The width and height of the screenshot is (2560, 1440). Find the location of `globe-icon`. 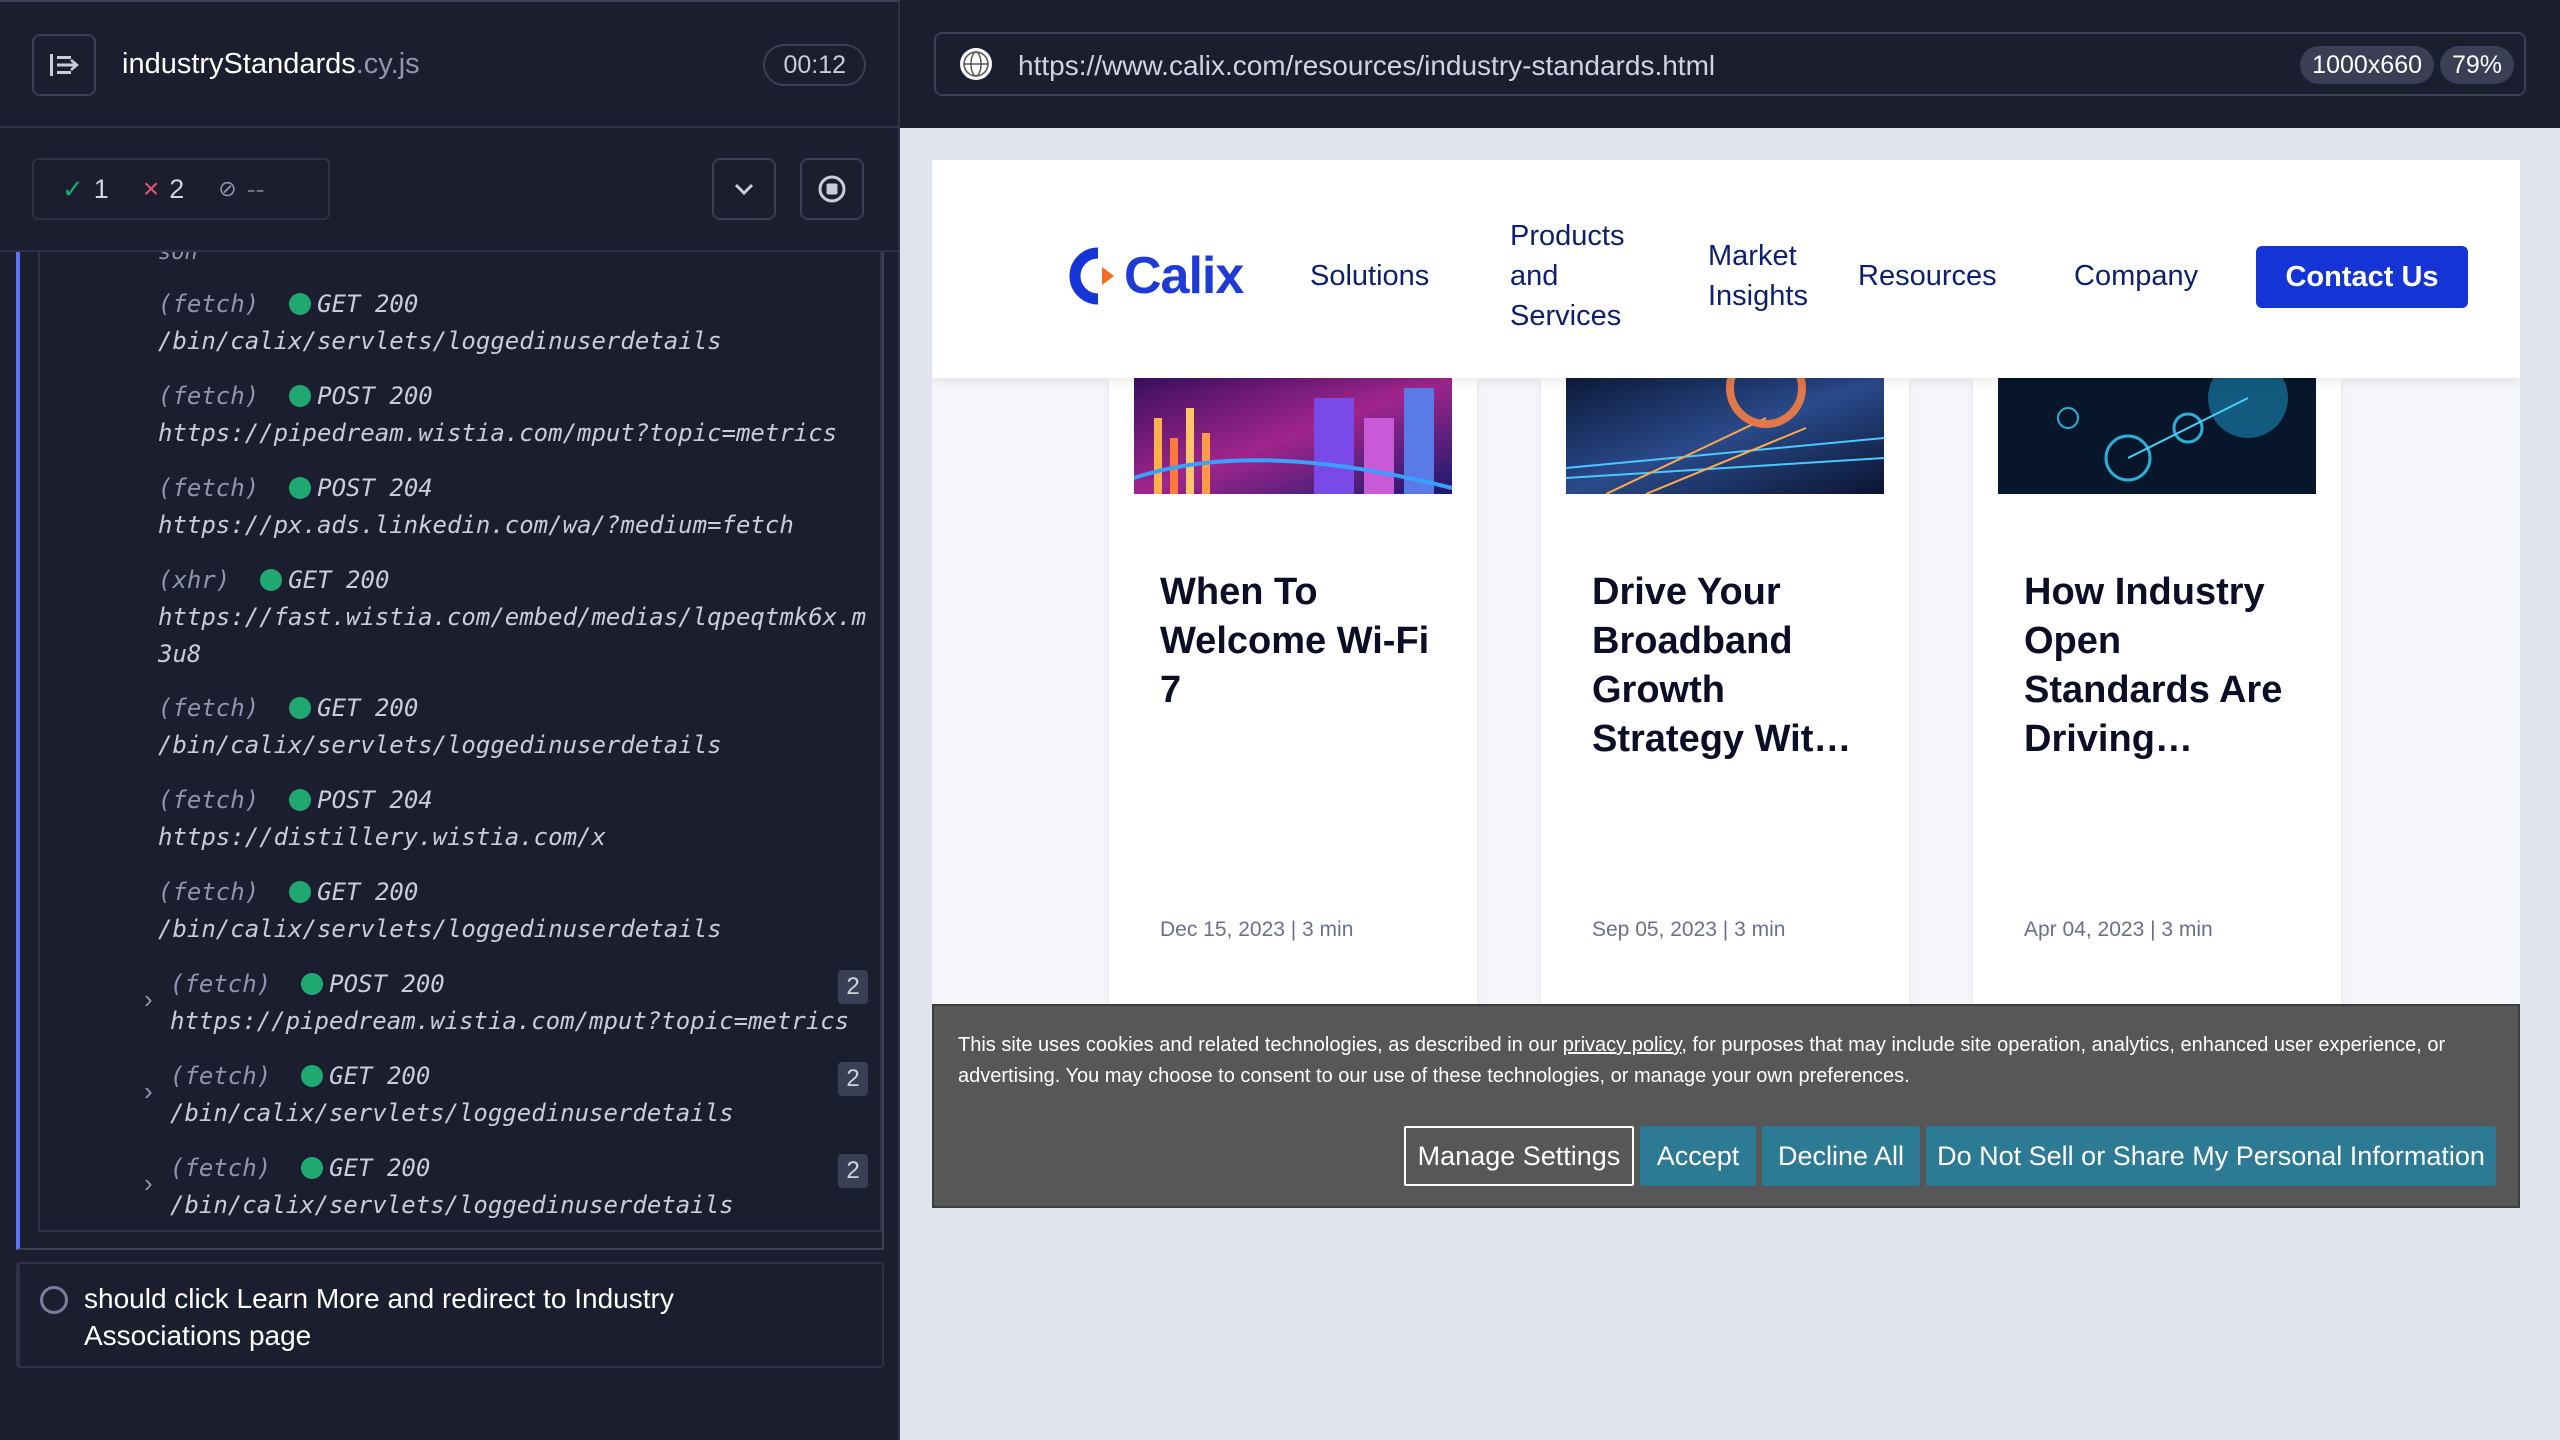

globe-icon is located at coordinates (976, 64).